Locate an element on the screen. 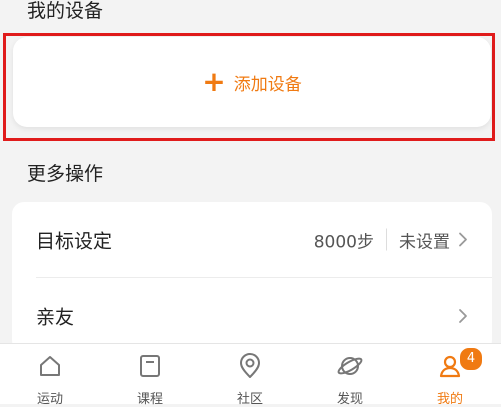 The image size is (501, 407). tab-community: 社区 is located at coordinates (250, 375).